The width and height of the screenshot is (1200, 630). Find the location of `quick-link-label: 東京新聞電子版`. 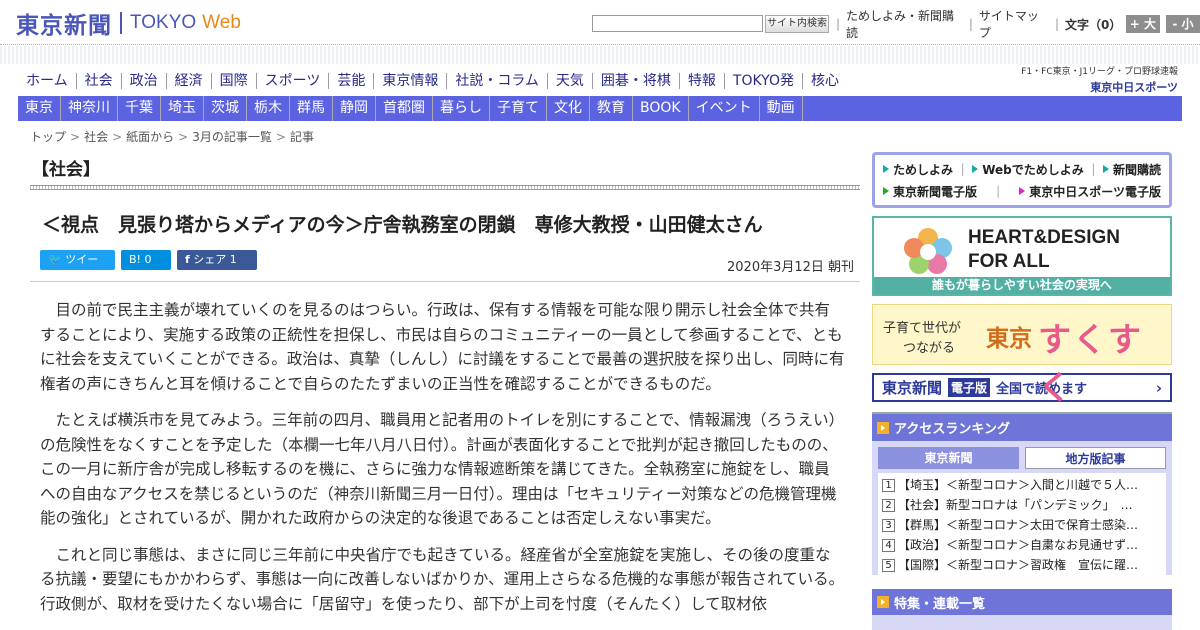

quick-link-label: 東京新聞電子版 is located at coordinates (935, 191).